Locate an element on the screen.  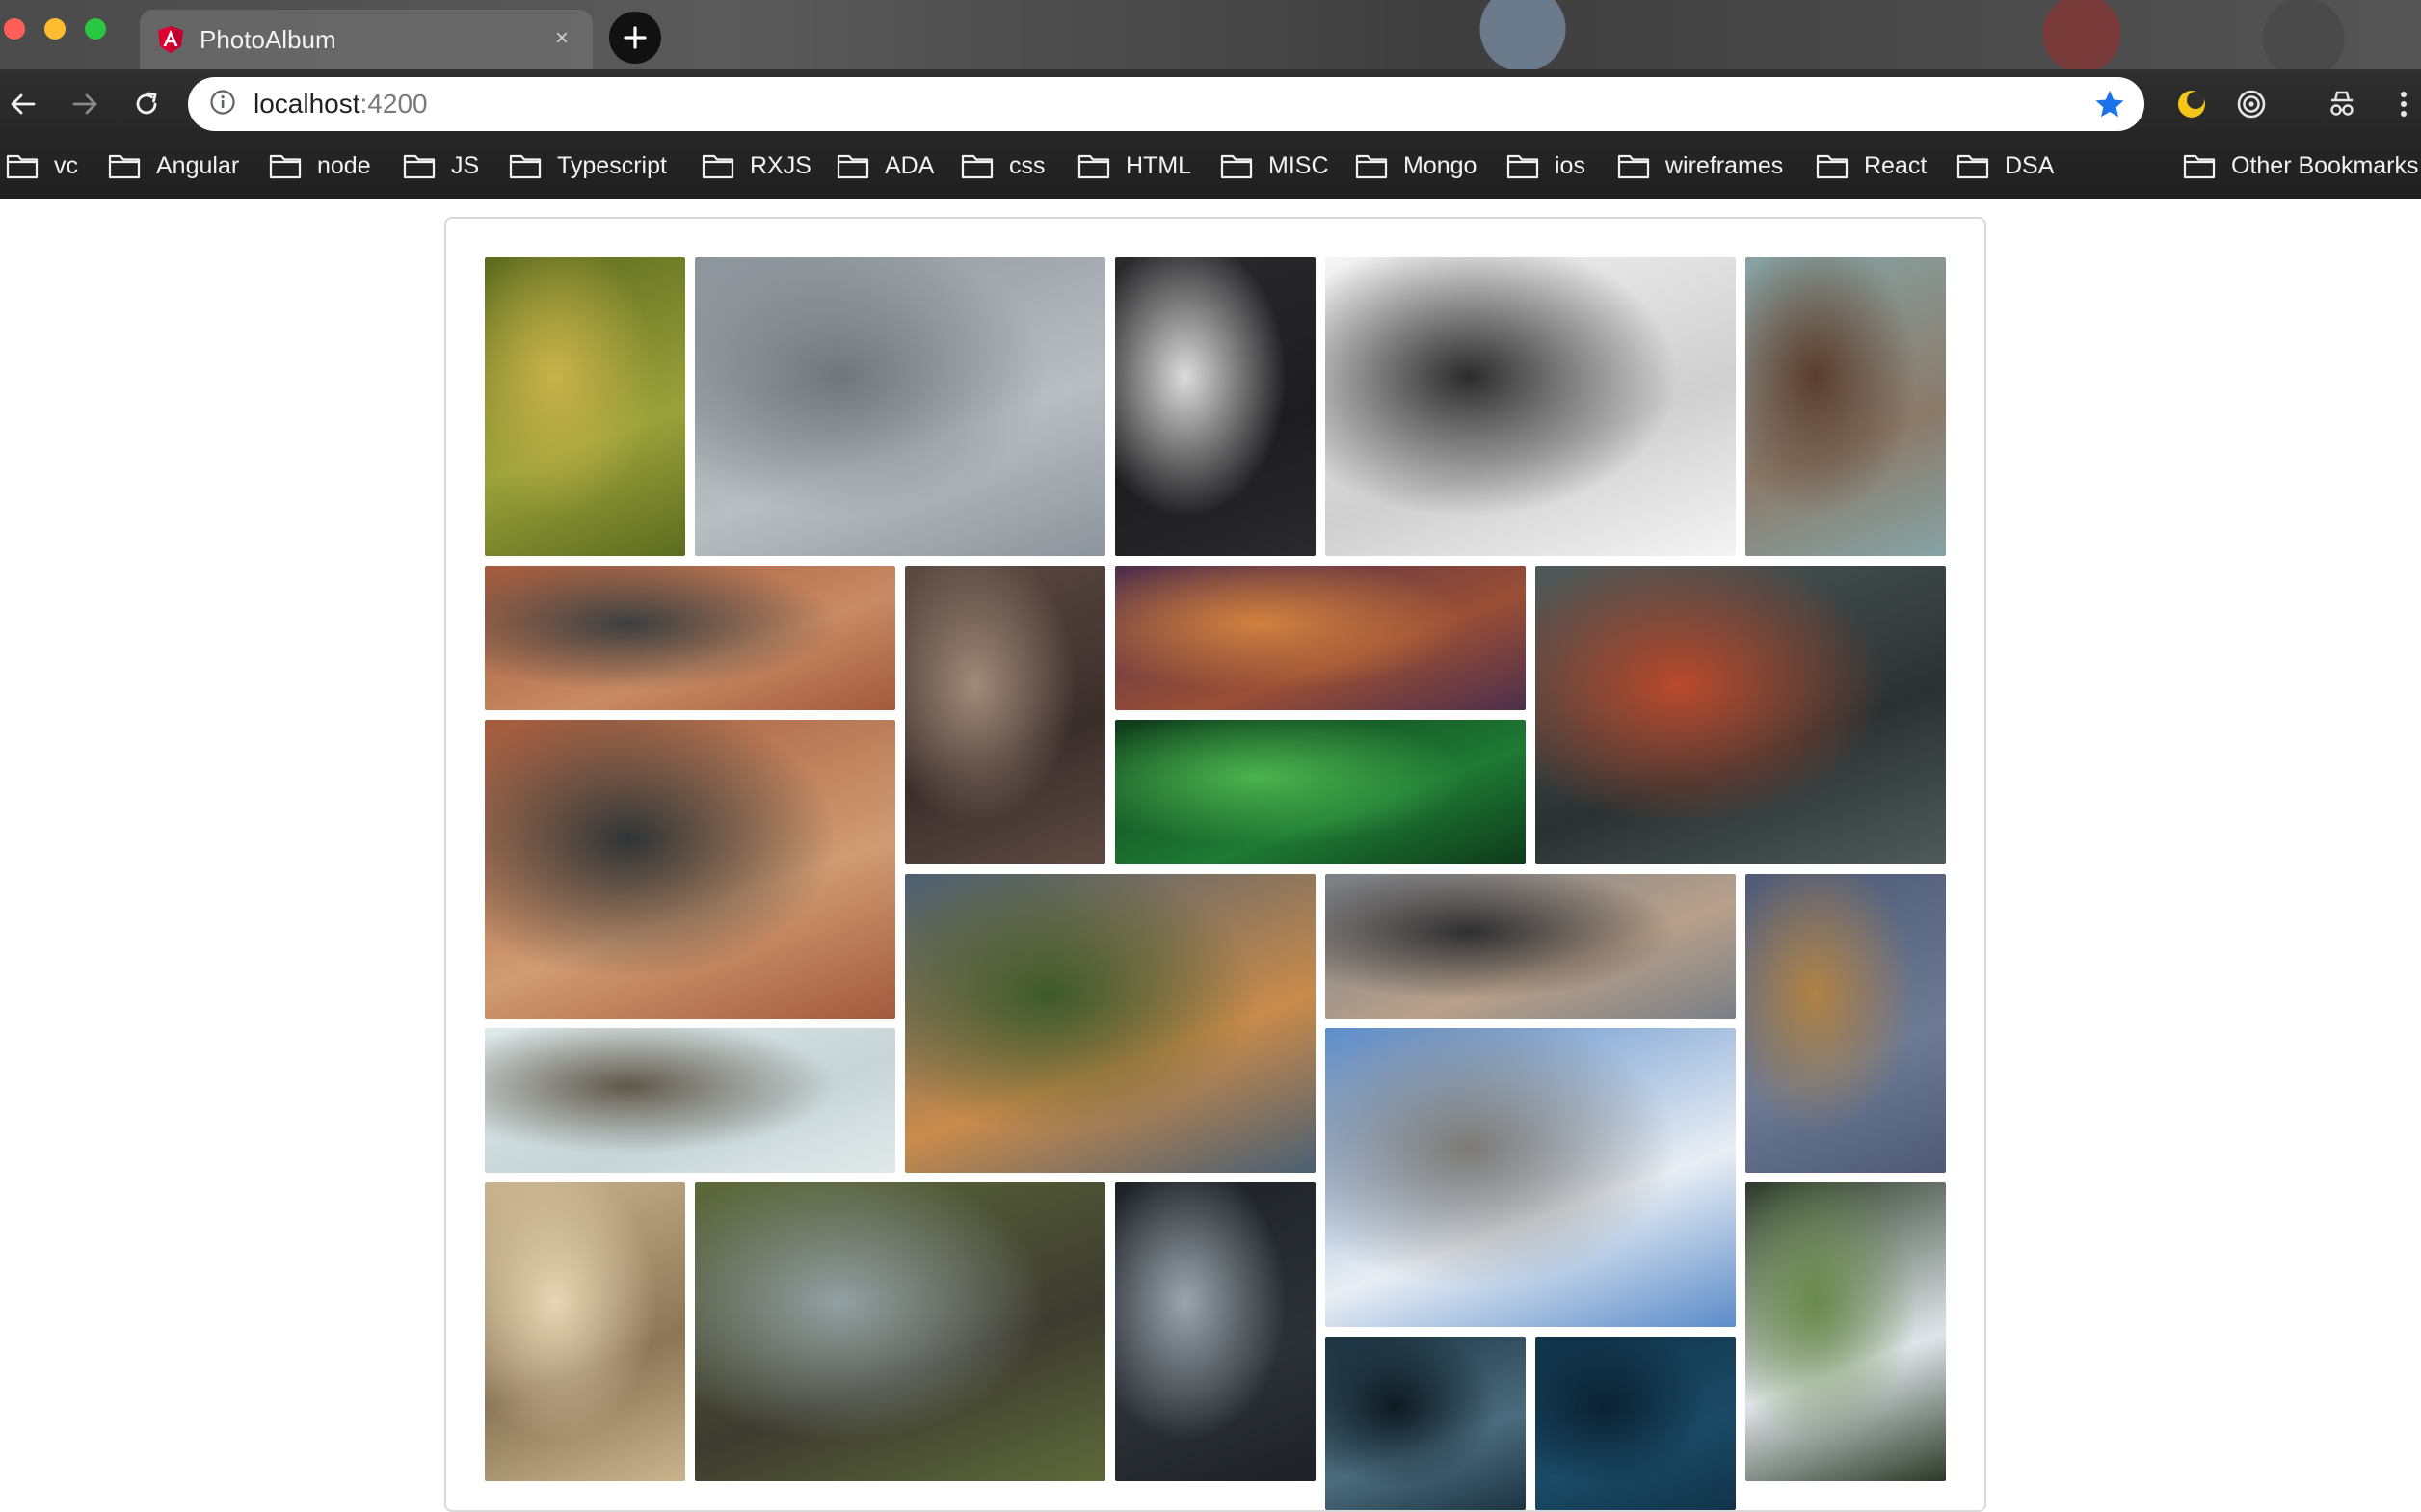
arrow-left-icon is located at coordinates (23, 104).